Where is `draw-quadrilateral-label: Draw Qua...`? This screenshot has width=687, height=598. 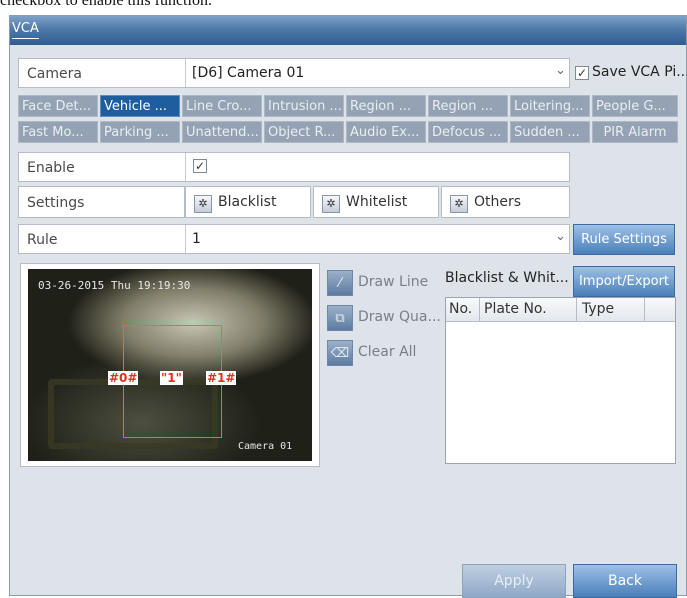 draw-quadrilateral-label: Draw Qua... is located at coordinates (399, 317).